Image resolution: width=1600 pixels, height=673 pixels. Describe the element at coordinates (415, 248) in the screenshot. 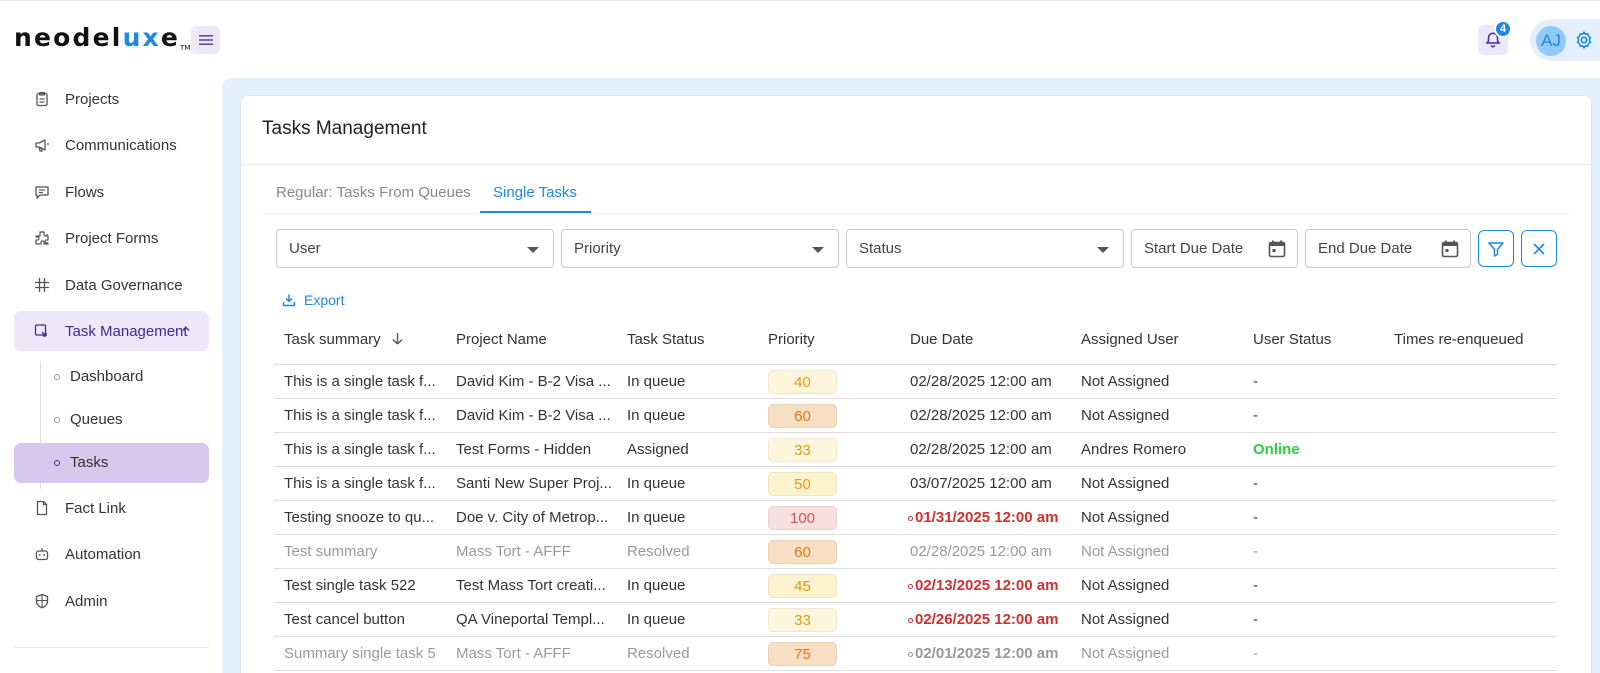

I see `user-filter-select: User` at that location.